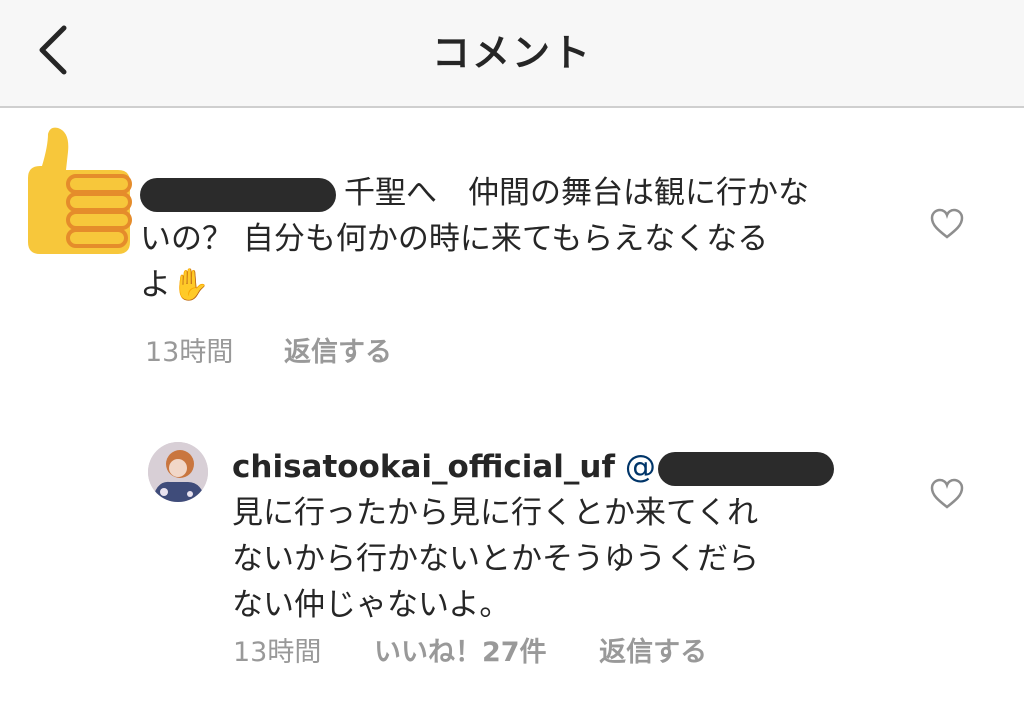 The width and height of the screenshot is (1024, 720). I want to click on avatar-image, so click(178, 472).